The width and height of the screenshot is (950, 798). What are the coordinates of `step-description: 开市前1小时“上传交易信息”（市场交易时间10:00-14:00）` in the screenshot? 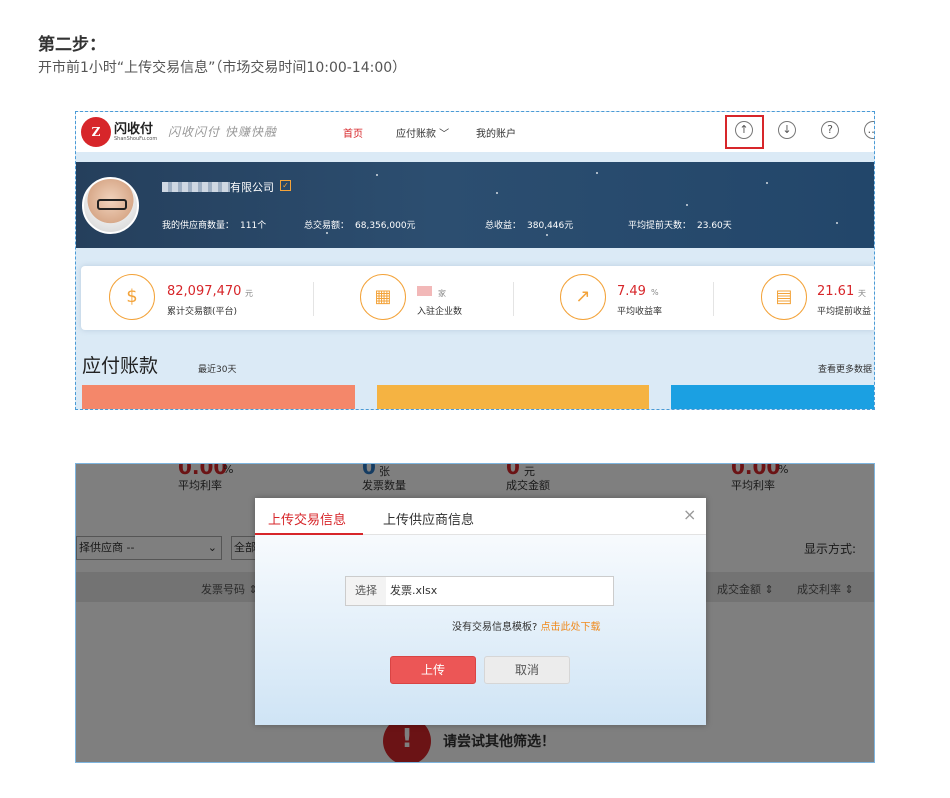 It's located at (222, 68).